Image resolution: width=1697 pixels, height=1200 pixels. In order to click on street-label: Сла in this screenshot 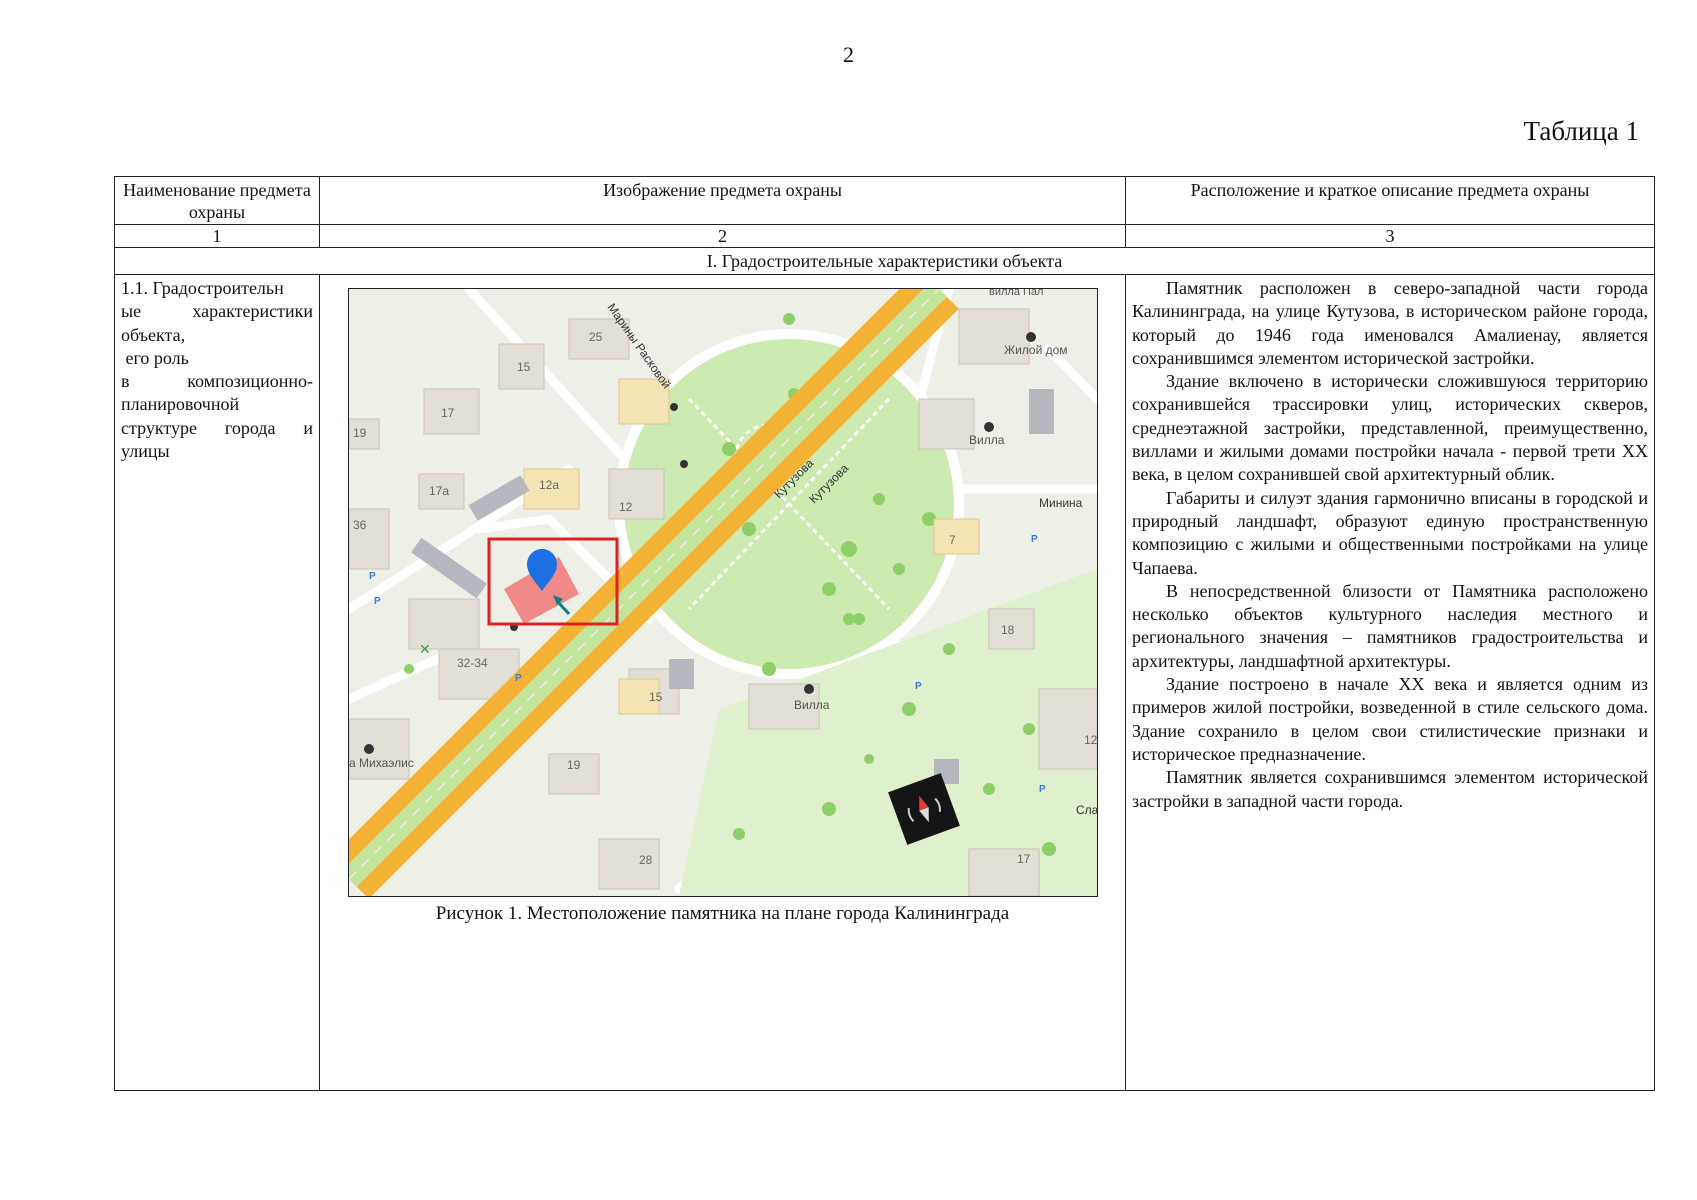, I will do `click(1086, 810)`.